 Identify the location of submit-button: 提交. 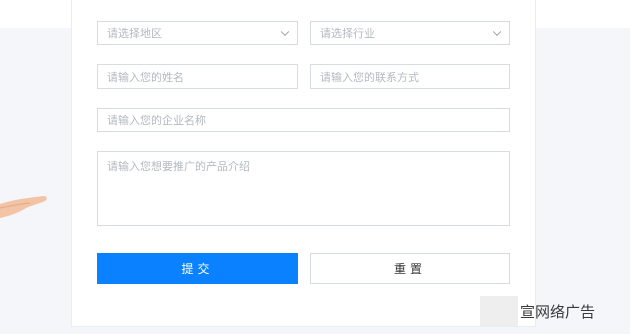
(197, 268).